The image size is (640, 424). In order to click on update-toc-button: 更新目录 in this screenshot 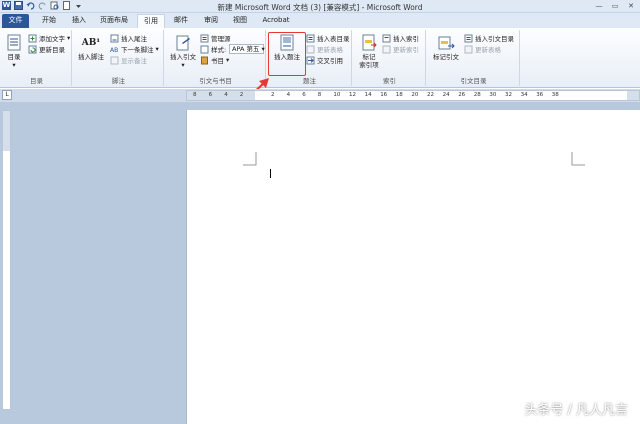, I will do `click(46, 49)`.